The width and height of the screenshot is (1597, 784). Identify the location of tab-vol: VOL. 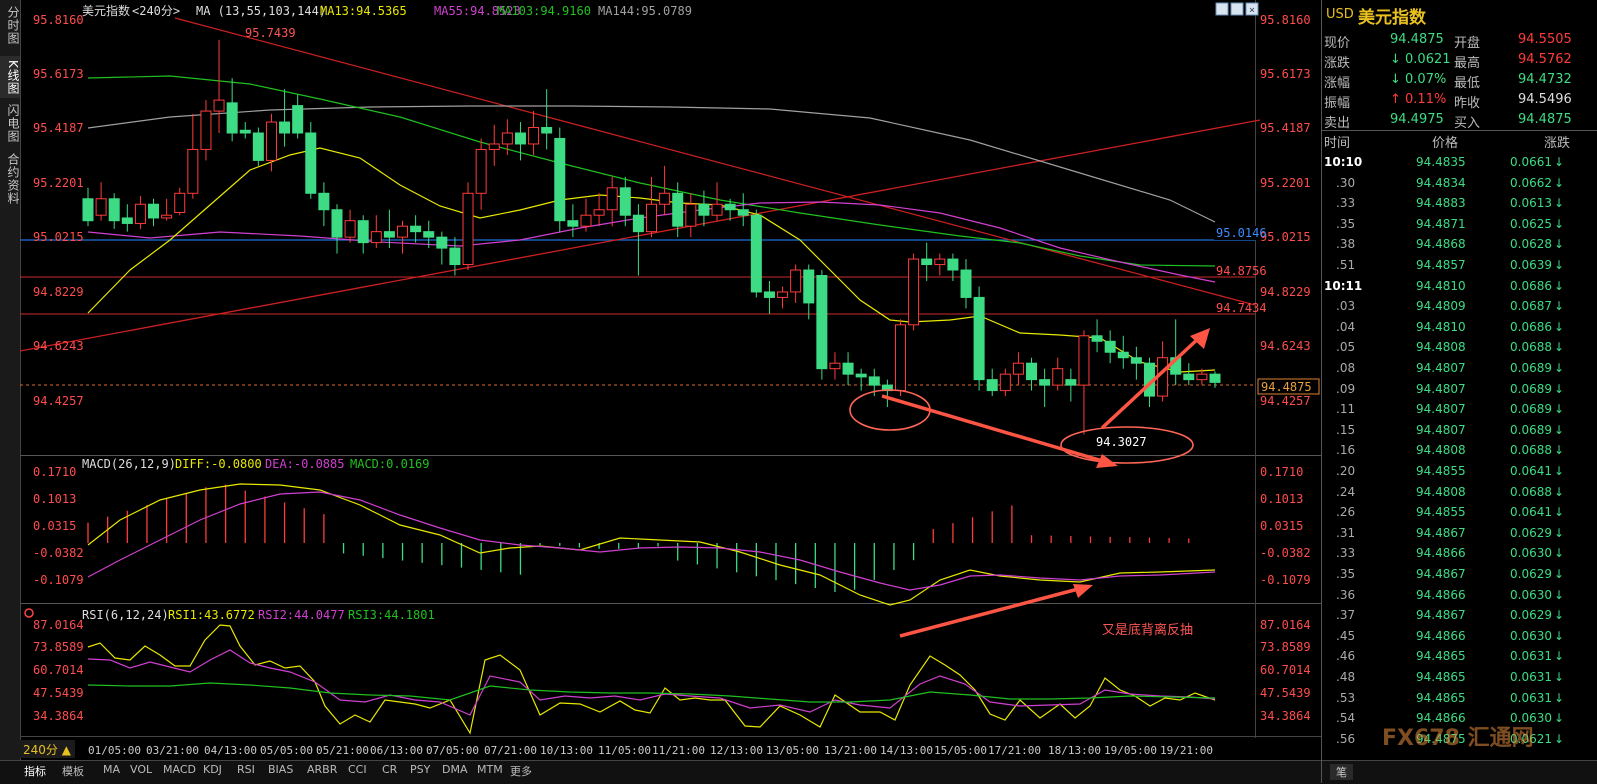
(141, 769).